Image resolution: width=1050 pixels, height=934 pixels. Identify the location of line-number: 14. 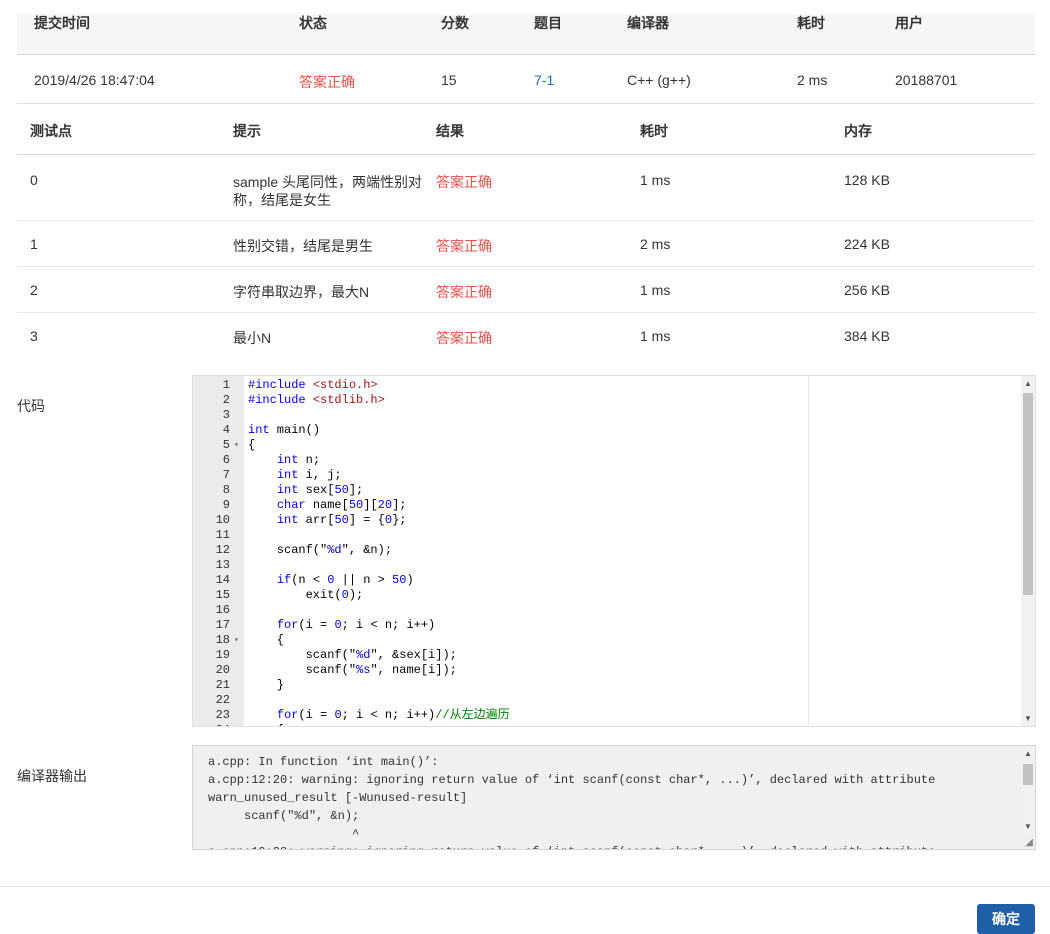
(222, 580).